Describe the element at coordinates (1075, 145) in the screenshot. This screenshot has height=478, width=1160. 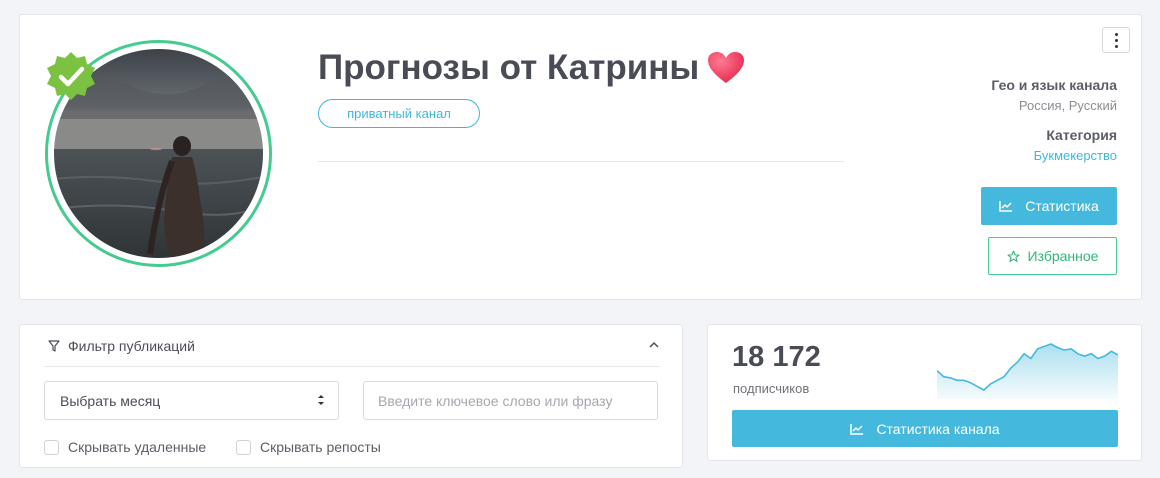
I see `category-block: Категория Букмекерство` at that location.